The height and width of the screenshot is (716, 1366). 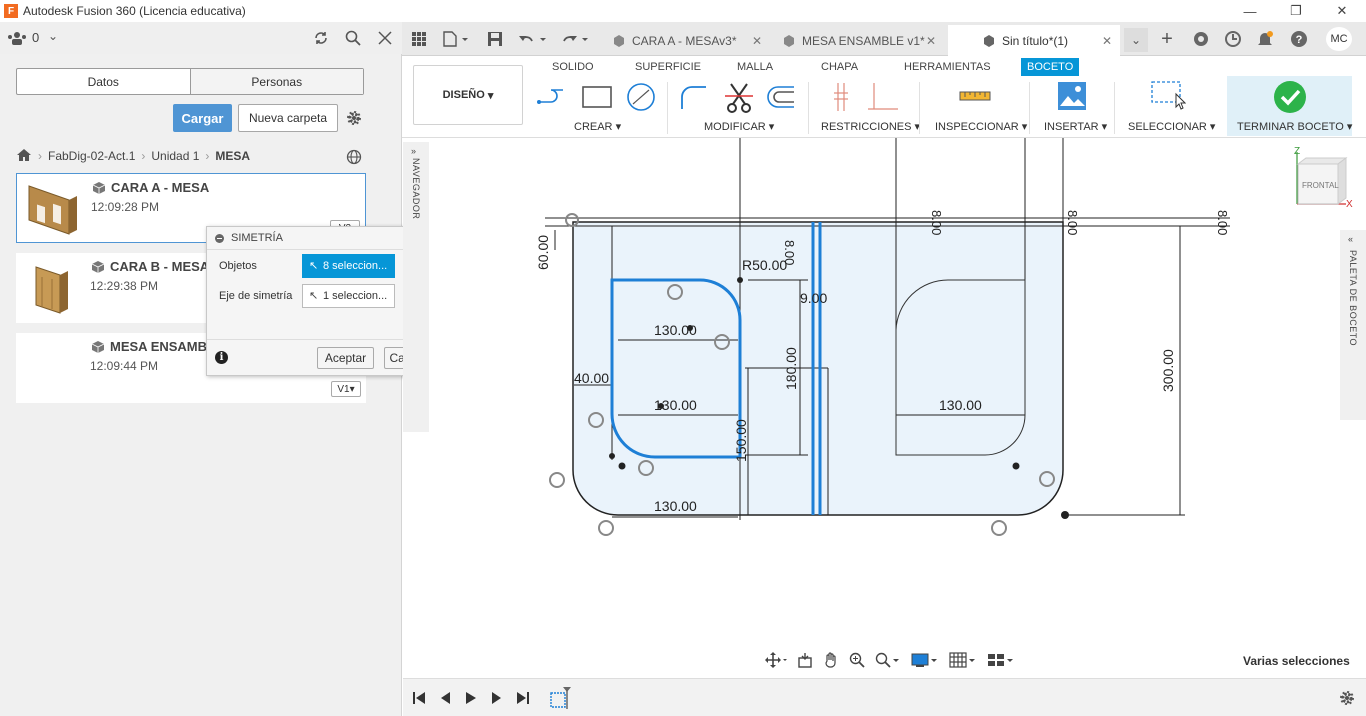 I want to click on tab-superficie: SUPERFICIE, so click(x=668, y=67).